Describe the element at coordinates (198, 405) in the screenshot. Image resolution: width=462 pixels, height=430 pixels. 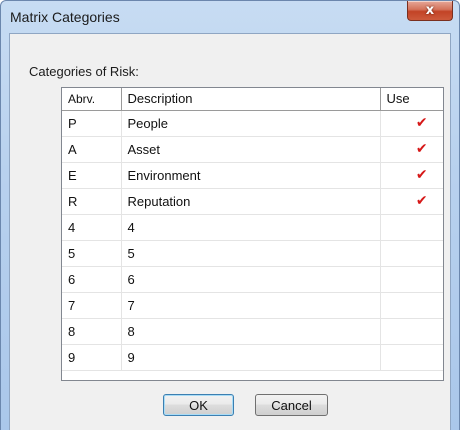
I see `ok-button: OK` at that location.